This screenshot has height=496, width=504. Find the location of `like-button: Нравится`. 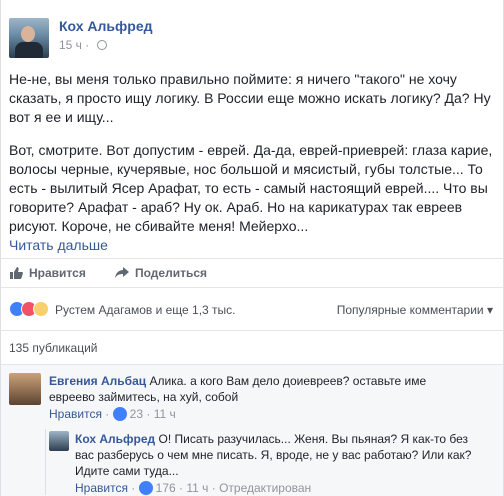

like-button: Нравится is located at coordinates (47, 273).